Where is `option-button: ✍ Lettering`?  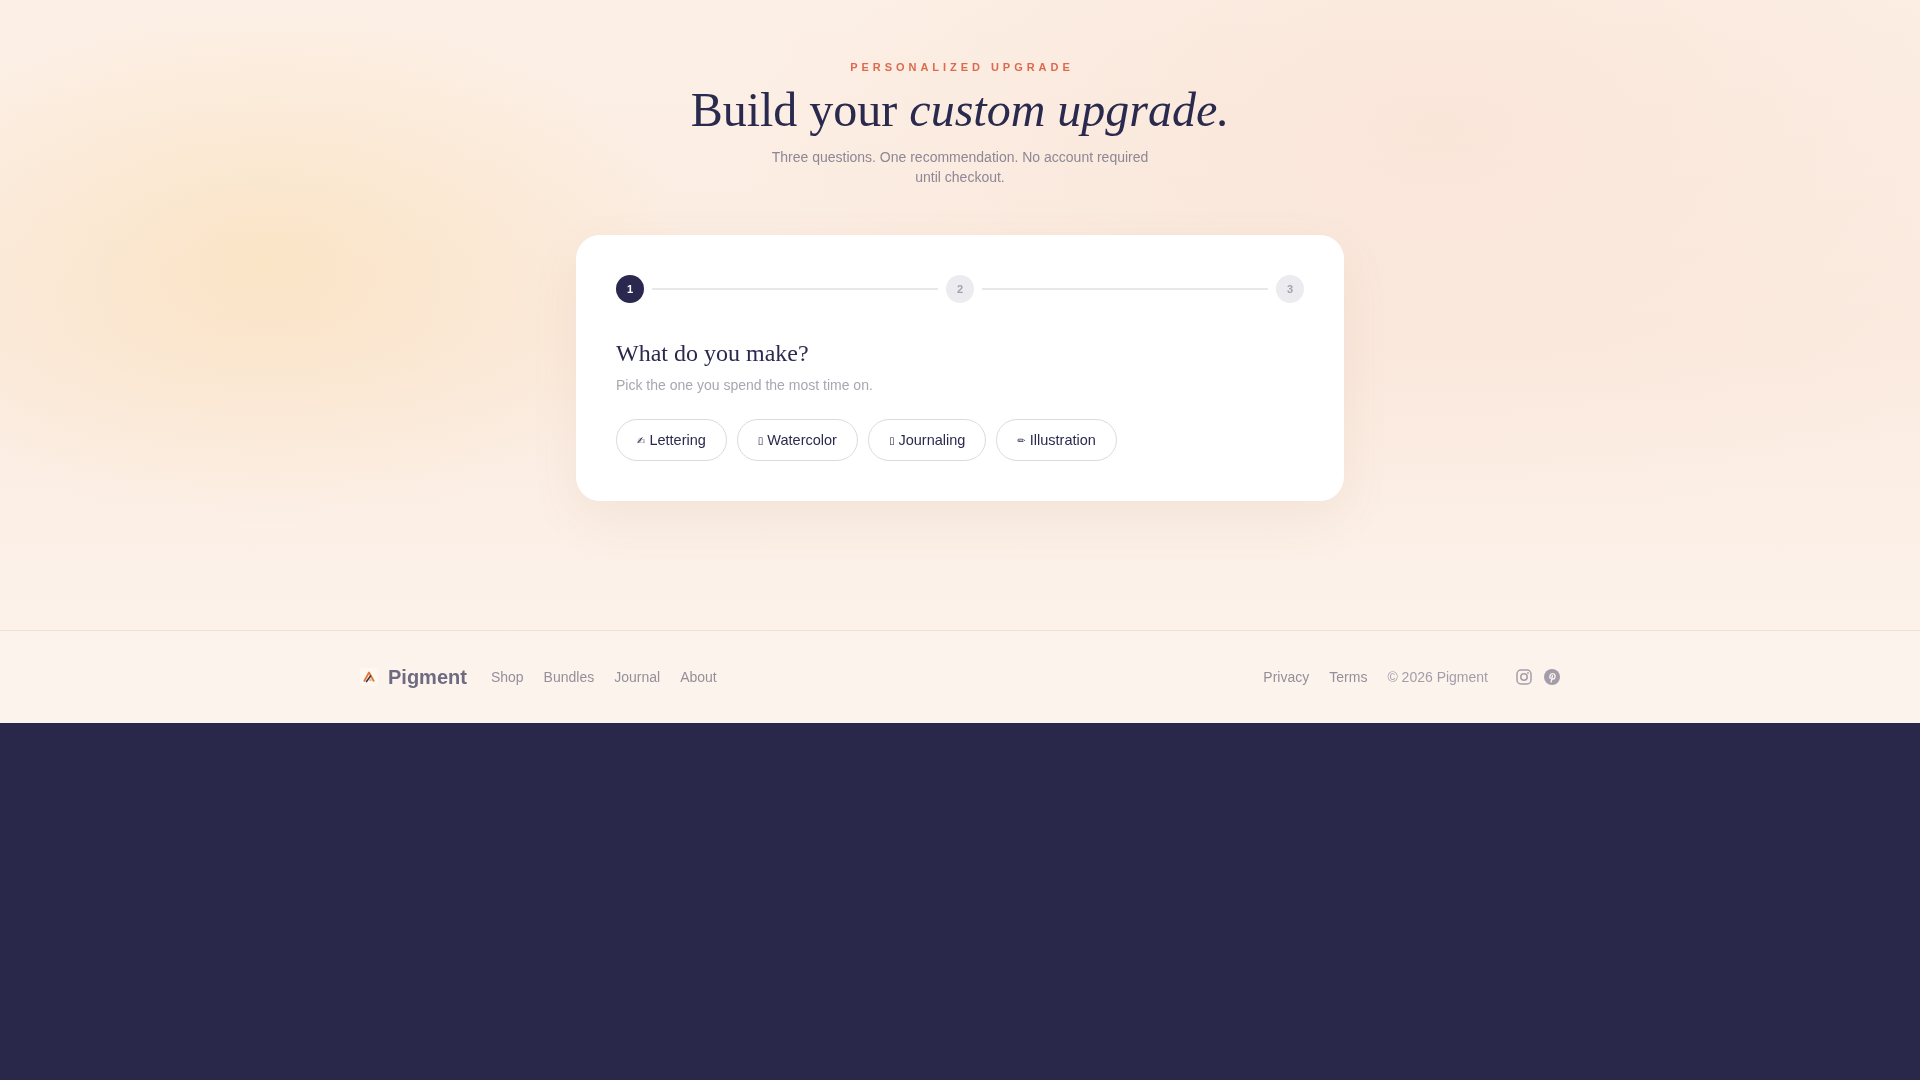
option-button: ✍ Lettering is located at coordinates (671, 440).